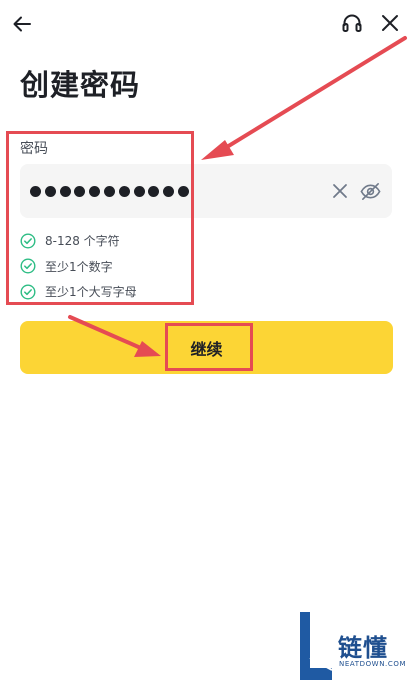 This screenshot has width=412, height=687. What do you see at coordinates (370, 191) in the screenshot?
I see `eye-slash-icon` at bounding box center [370, 191].